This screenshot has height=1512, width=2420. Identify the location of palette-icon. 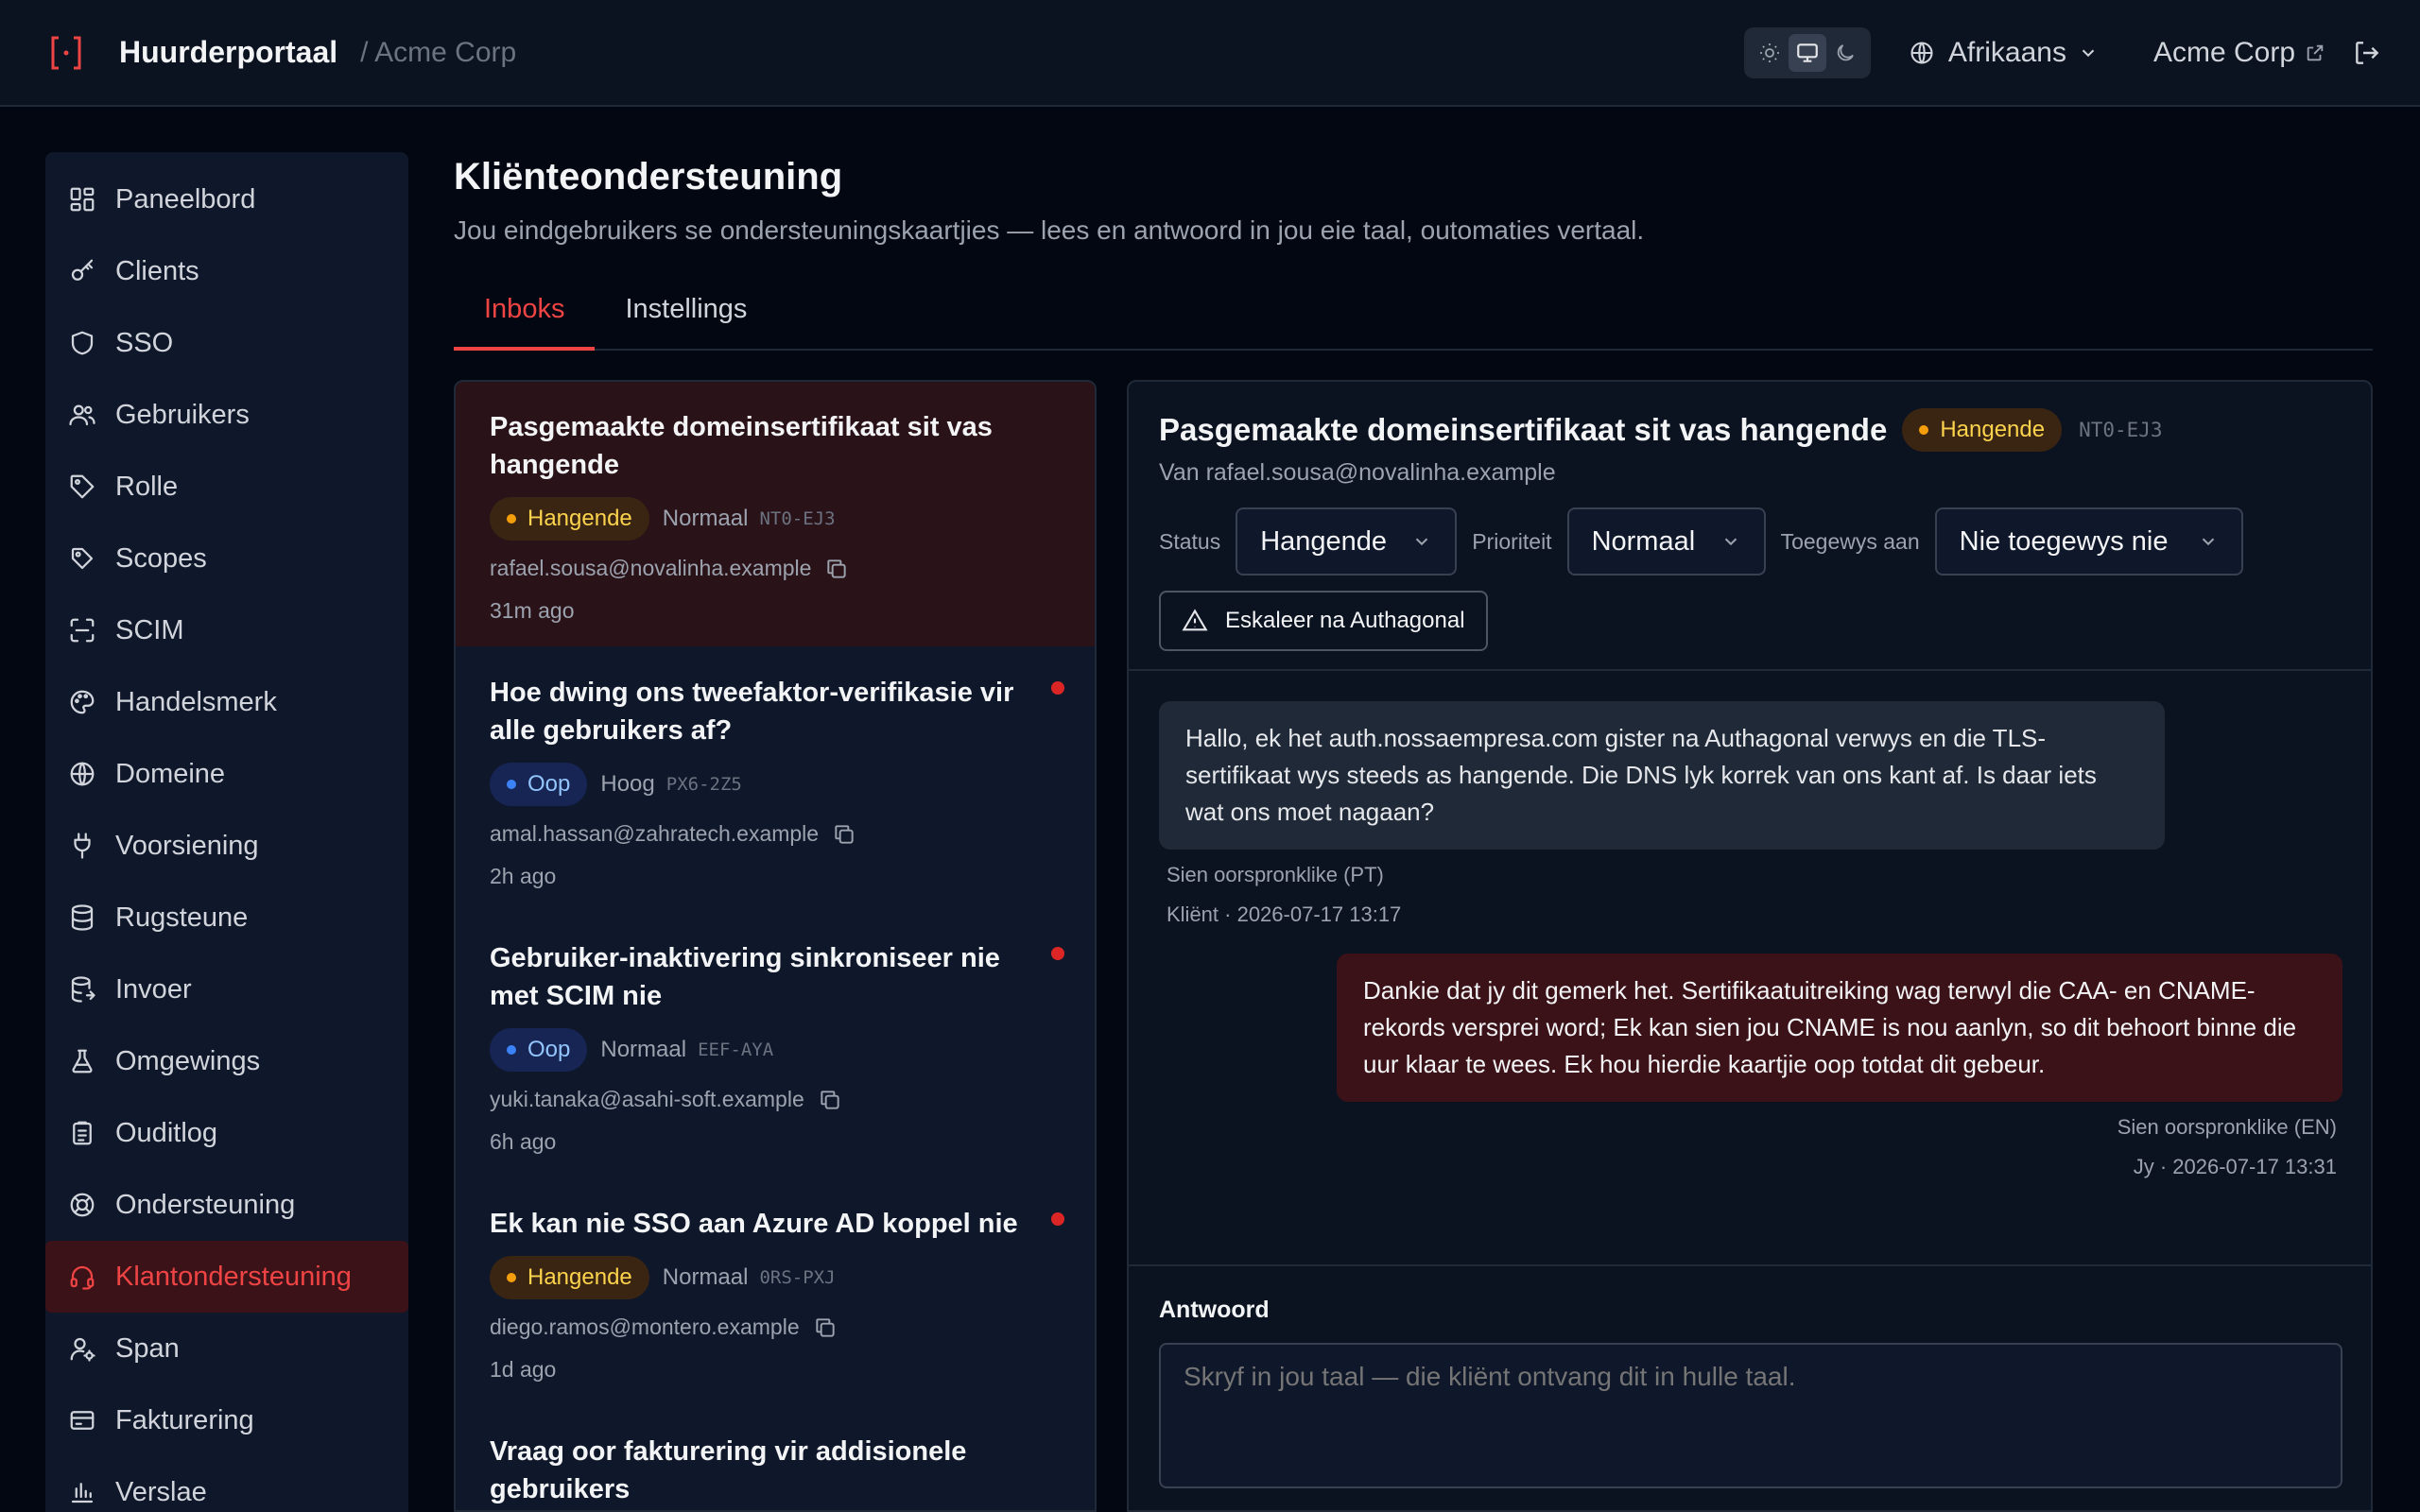
(83, 702).